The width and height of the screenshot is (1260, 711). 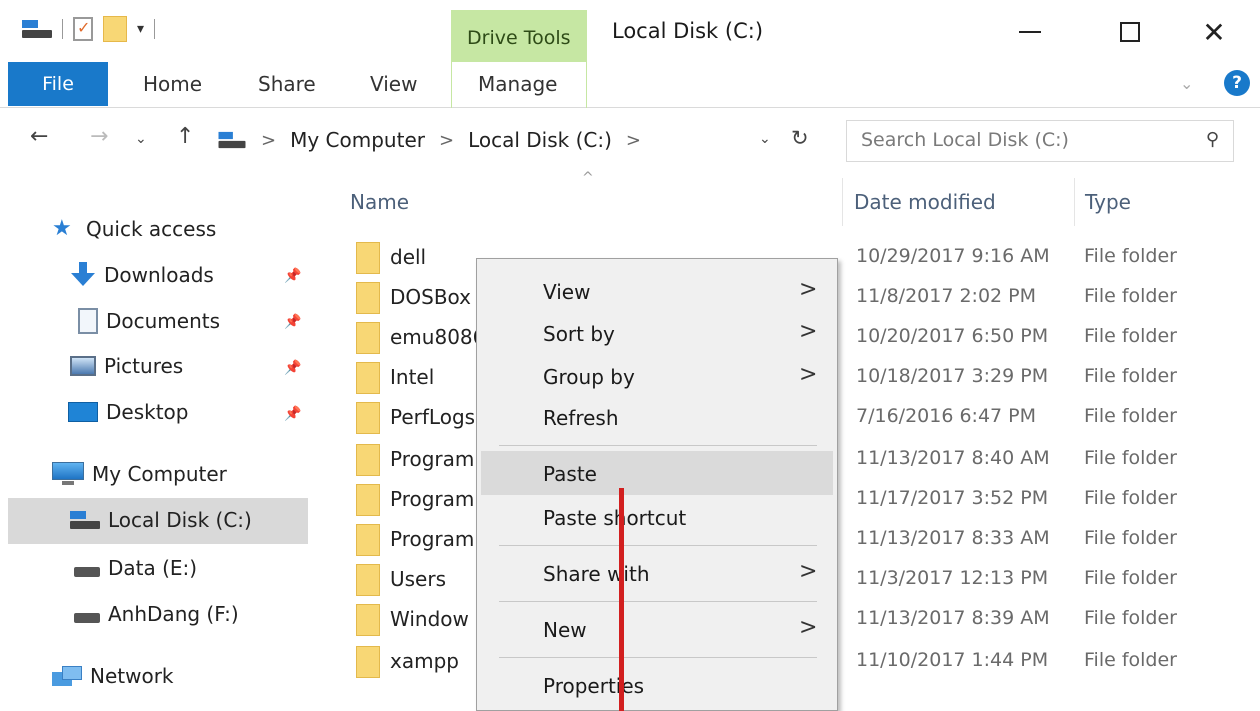 What do you see at coordinates (925, 202) in the screenshot?
I see `column-header-date: Date modified` at bounding box center [925, 202].